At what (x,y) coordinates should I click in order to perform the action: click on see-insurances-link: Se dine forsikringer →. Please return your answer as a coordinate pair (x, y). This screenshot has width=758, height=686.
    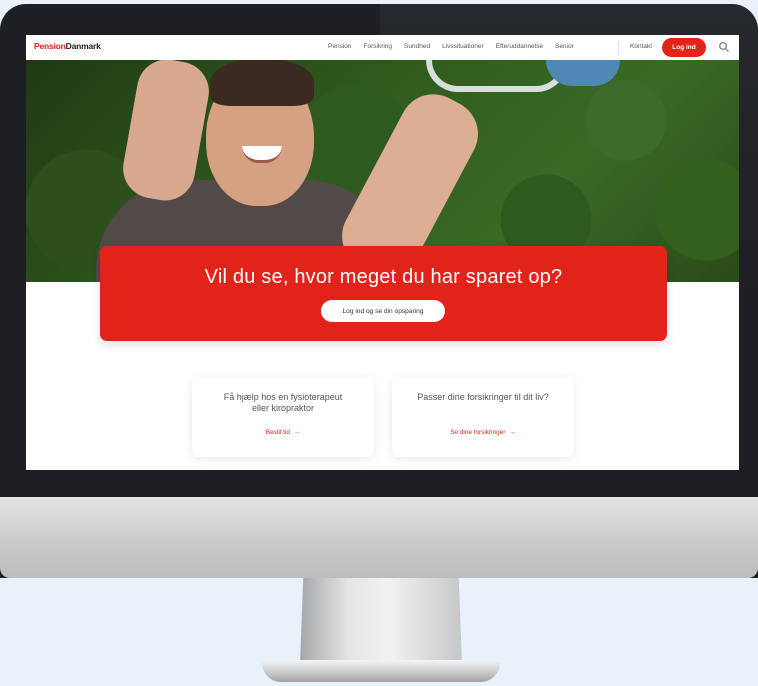
    Looking at the image, I should click on (483, 432).